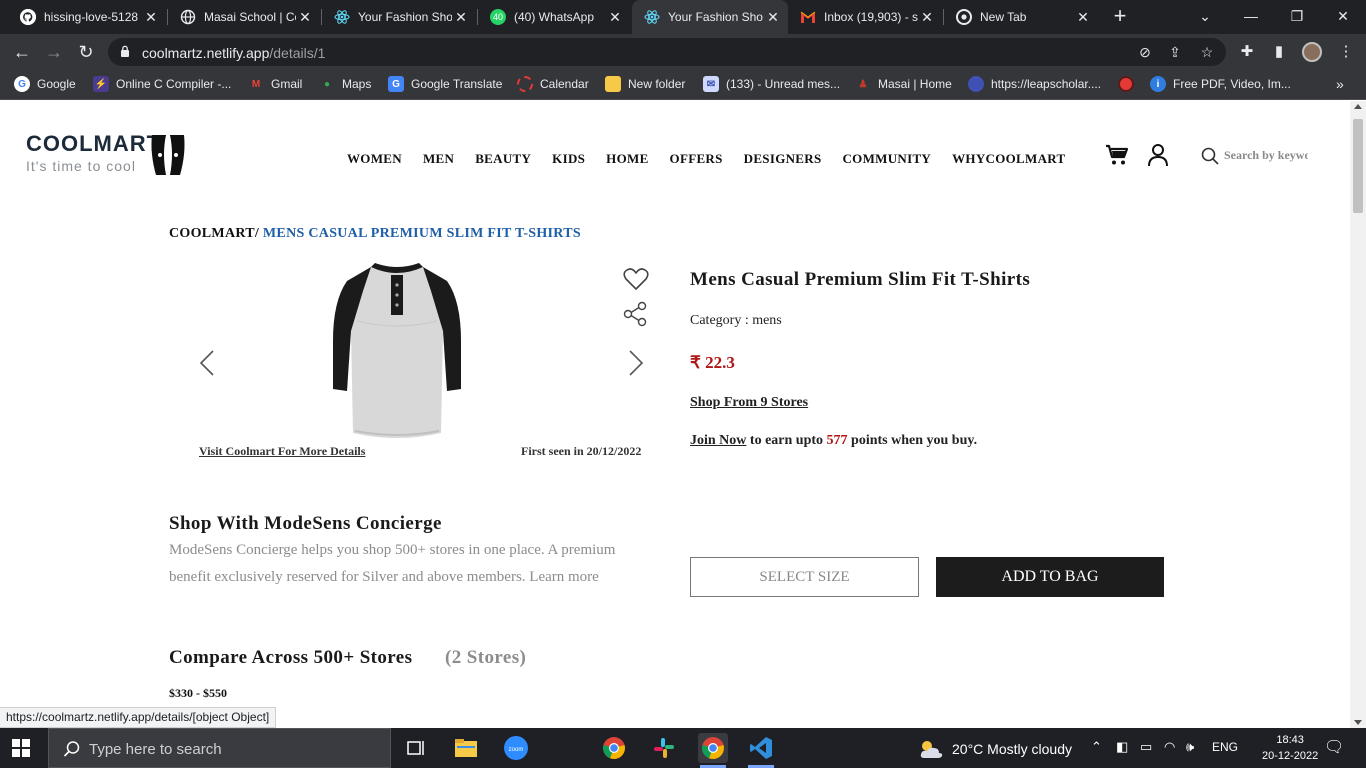 The width and height of the screenshot is (1366, 768). I want to click on nav-designers: DESIGNERS, so click(783, 159).